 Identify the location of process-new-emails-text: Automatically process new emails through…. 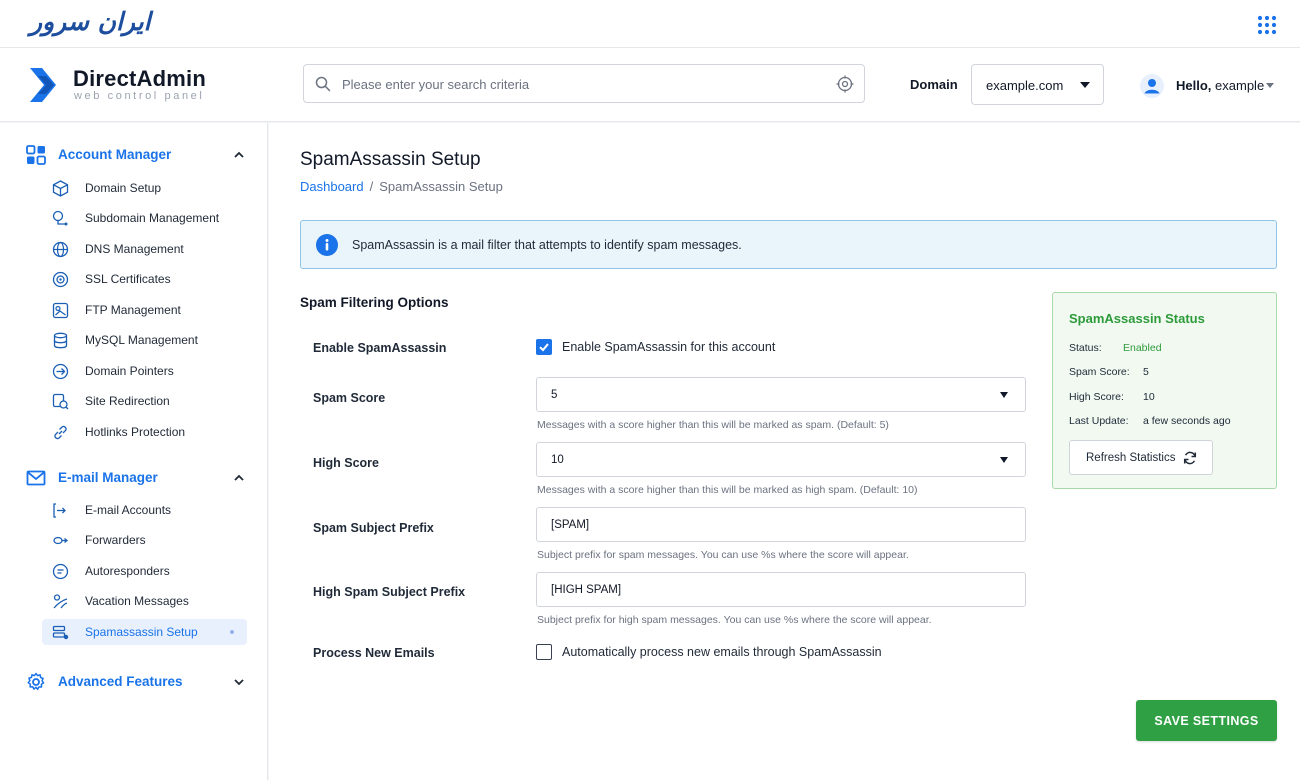
(722, 652).